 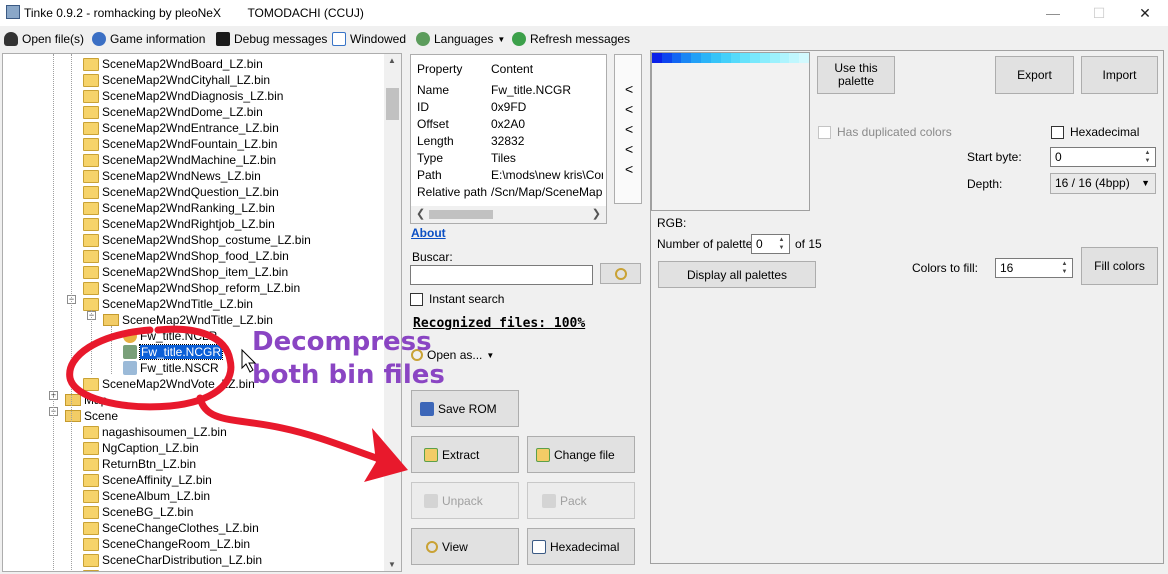 What do you see at coordinates (294, 430) in the screenshot?
I see `annotation-arrow-line` at bounding box center [294, 430].